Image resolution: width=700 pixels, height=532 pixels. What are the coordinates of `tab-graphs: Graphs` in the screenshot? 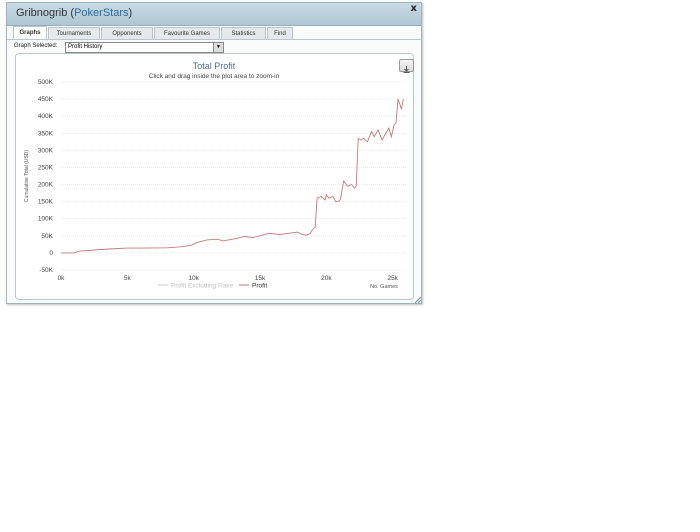 It's located at (30, 33).